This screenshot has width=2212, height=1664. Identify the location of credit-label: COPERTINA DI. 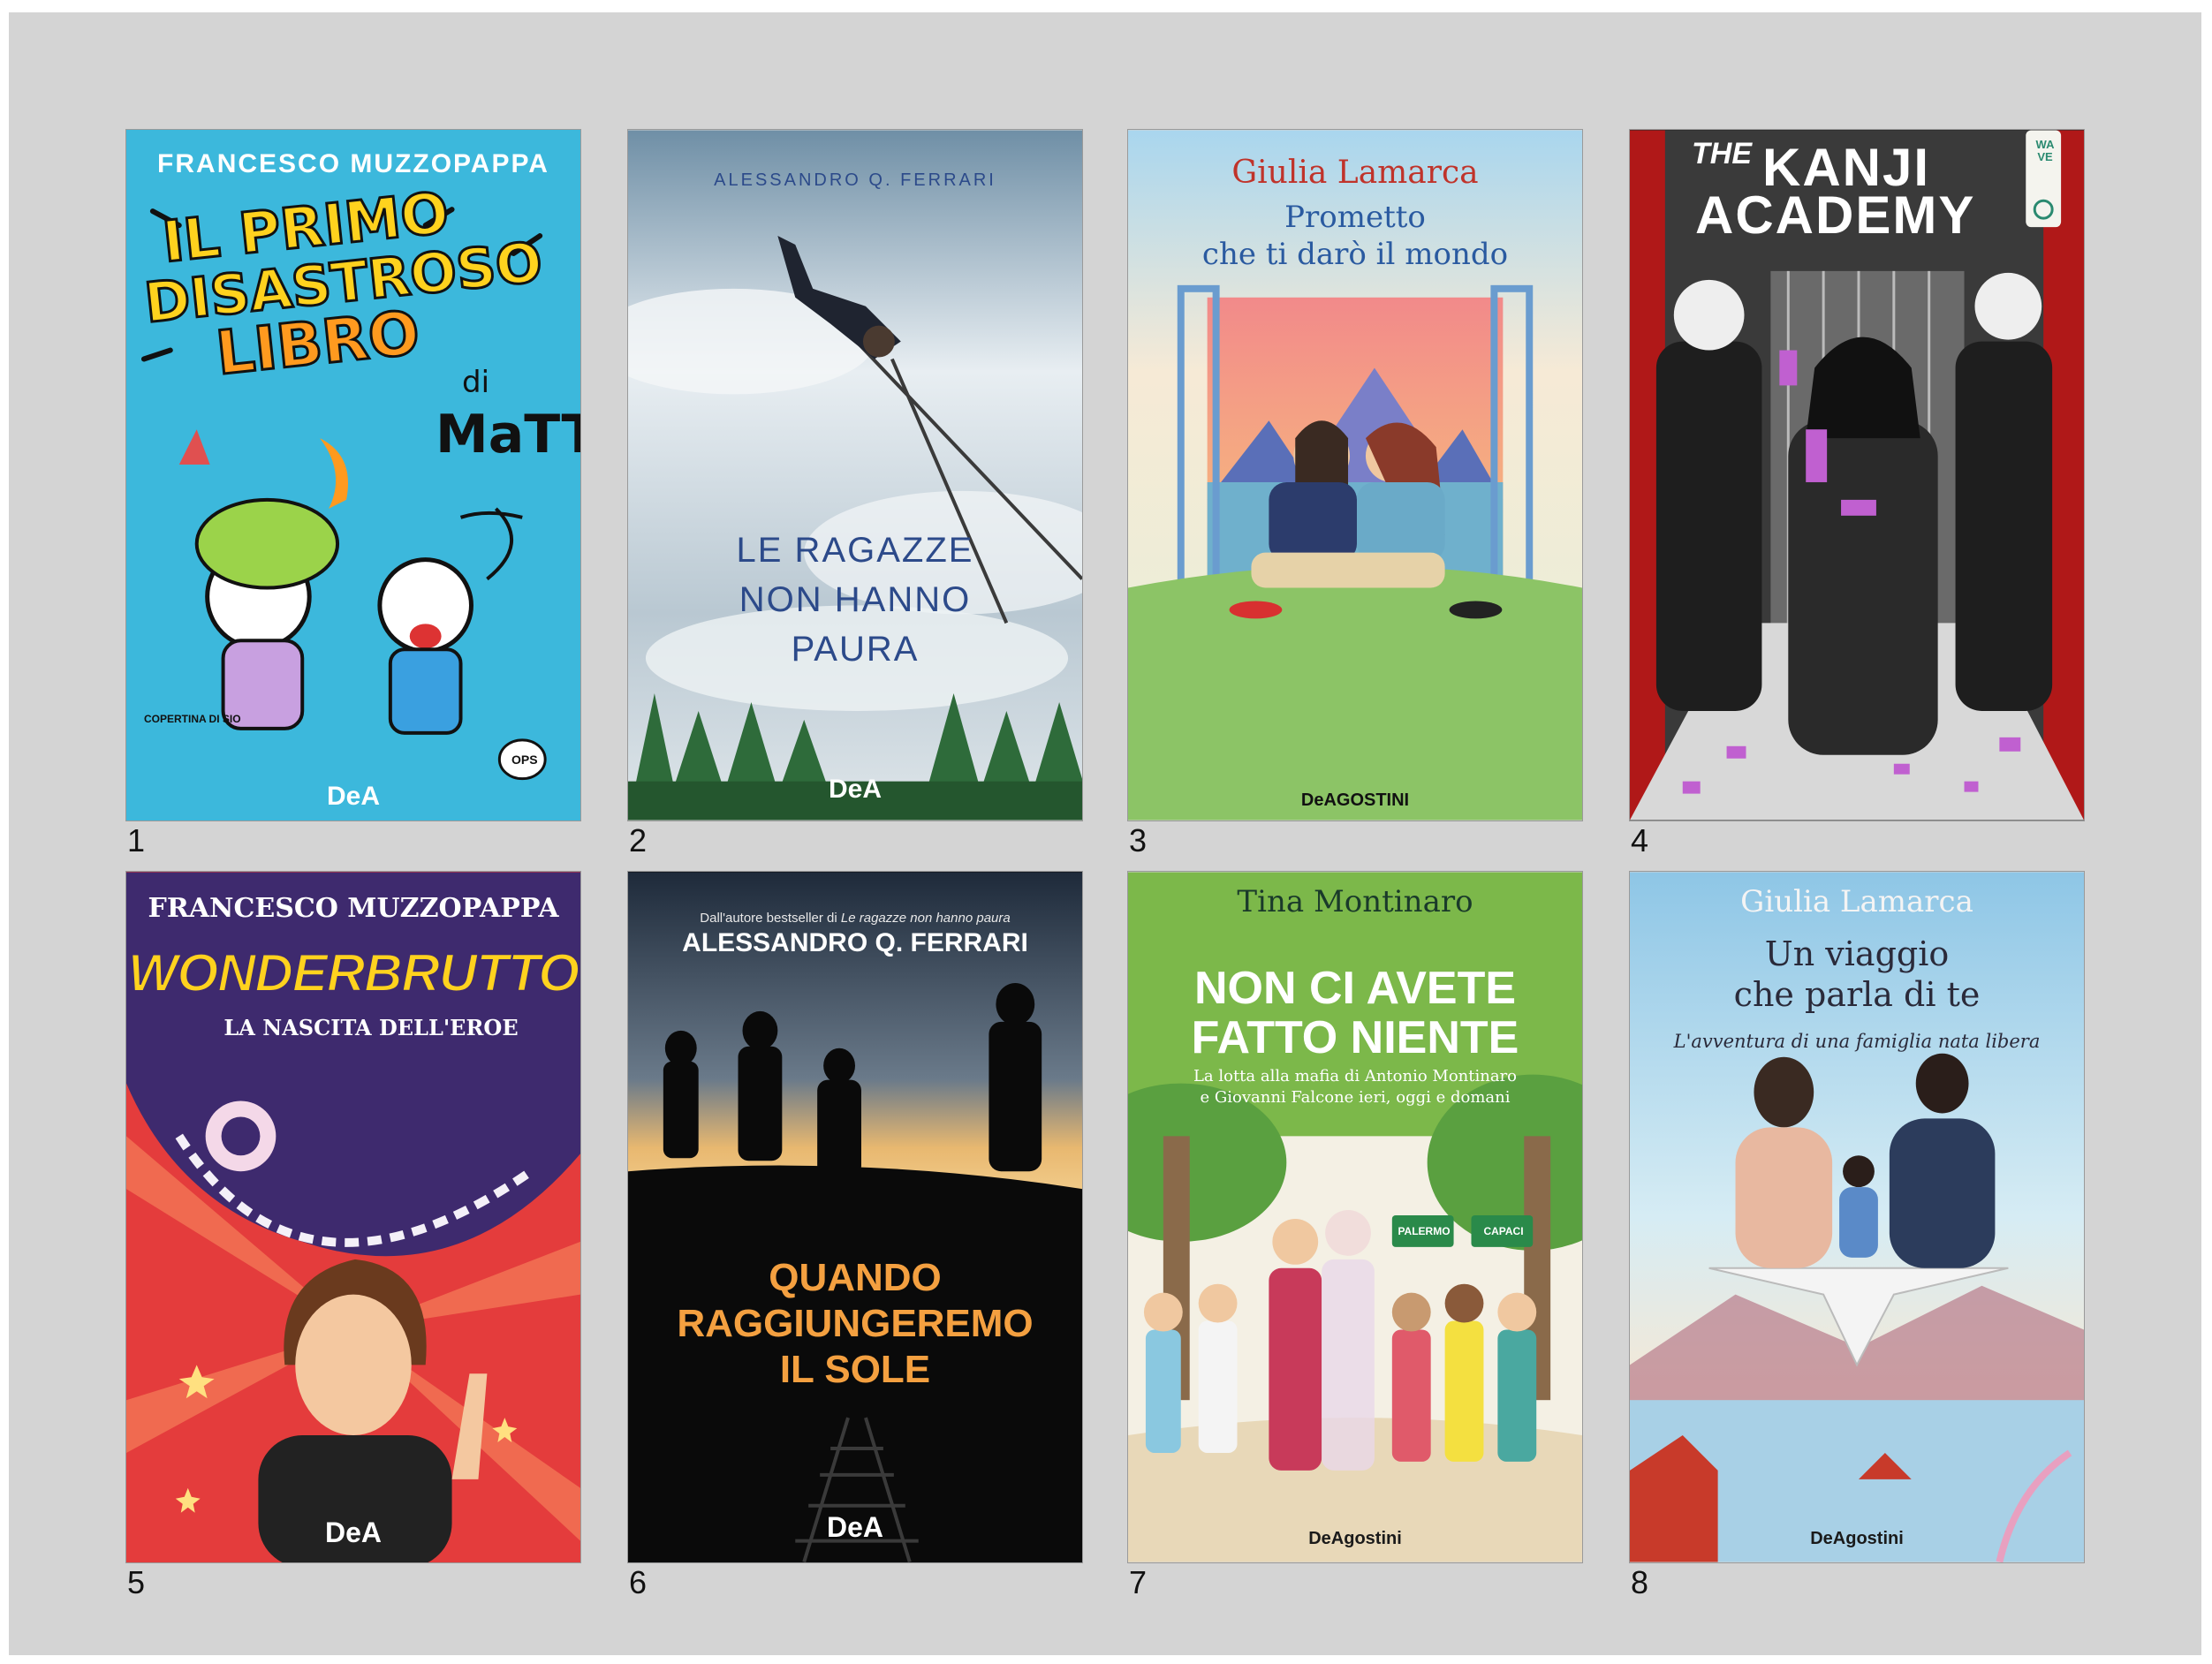
(182, 719).